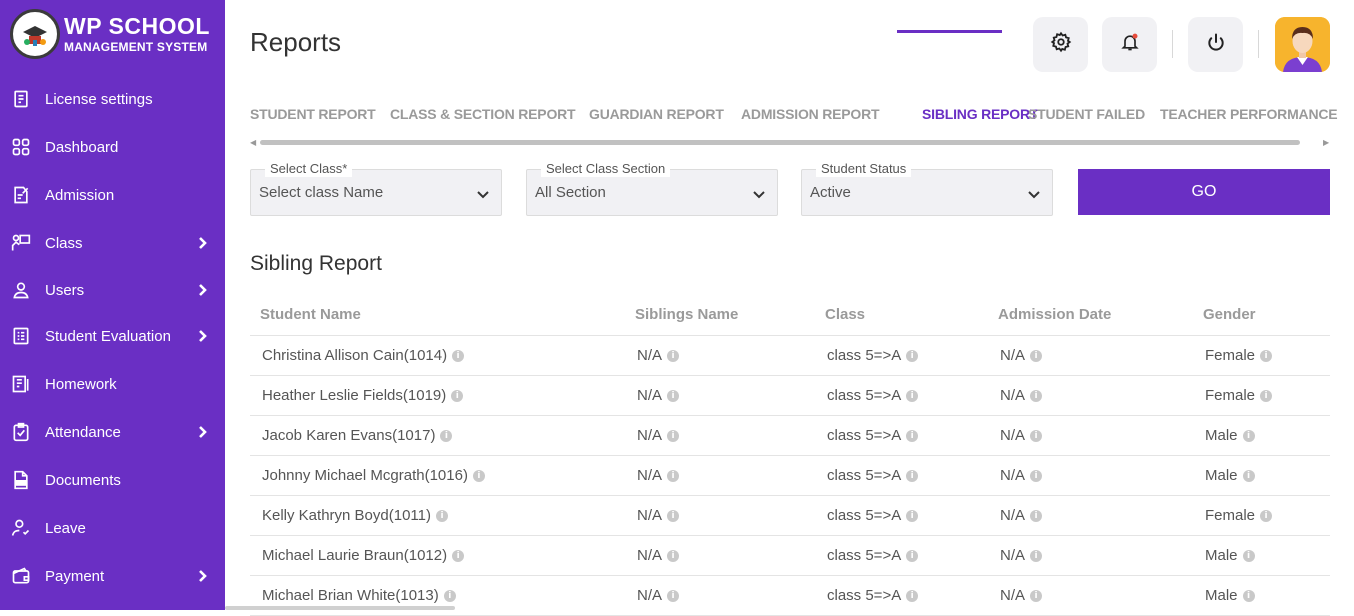 The image size is (1354, 616). Describe the element at coordinates (1129, 44) in the screenshot. I see `notifications-button` at that location.